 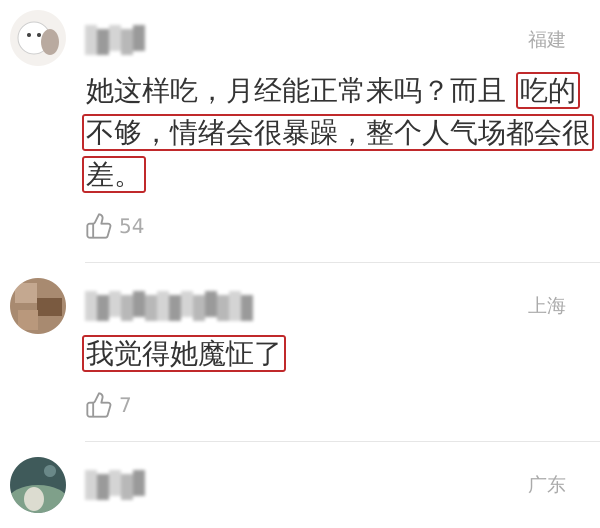 What do you see at coordinates (341, 175) in the screenshot?
I see `comment-text: 差。` at bounding box center [341, 175].